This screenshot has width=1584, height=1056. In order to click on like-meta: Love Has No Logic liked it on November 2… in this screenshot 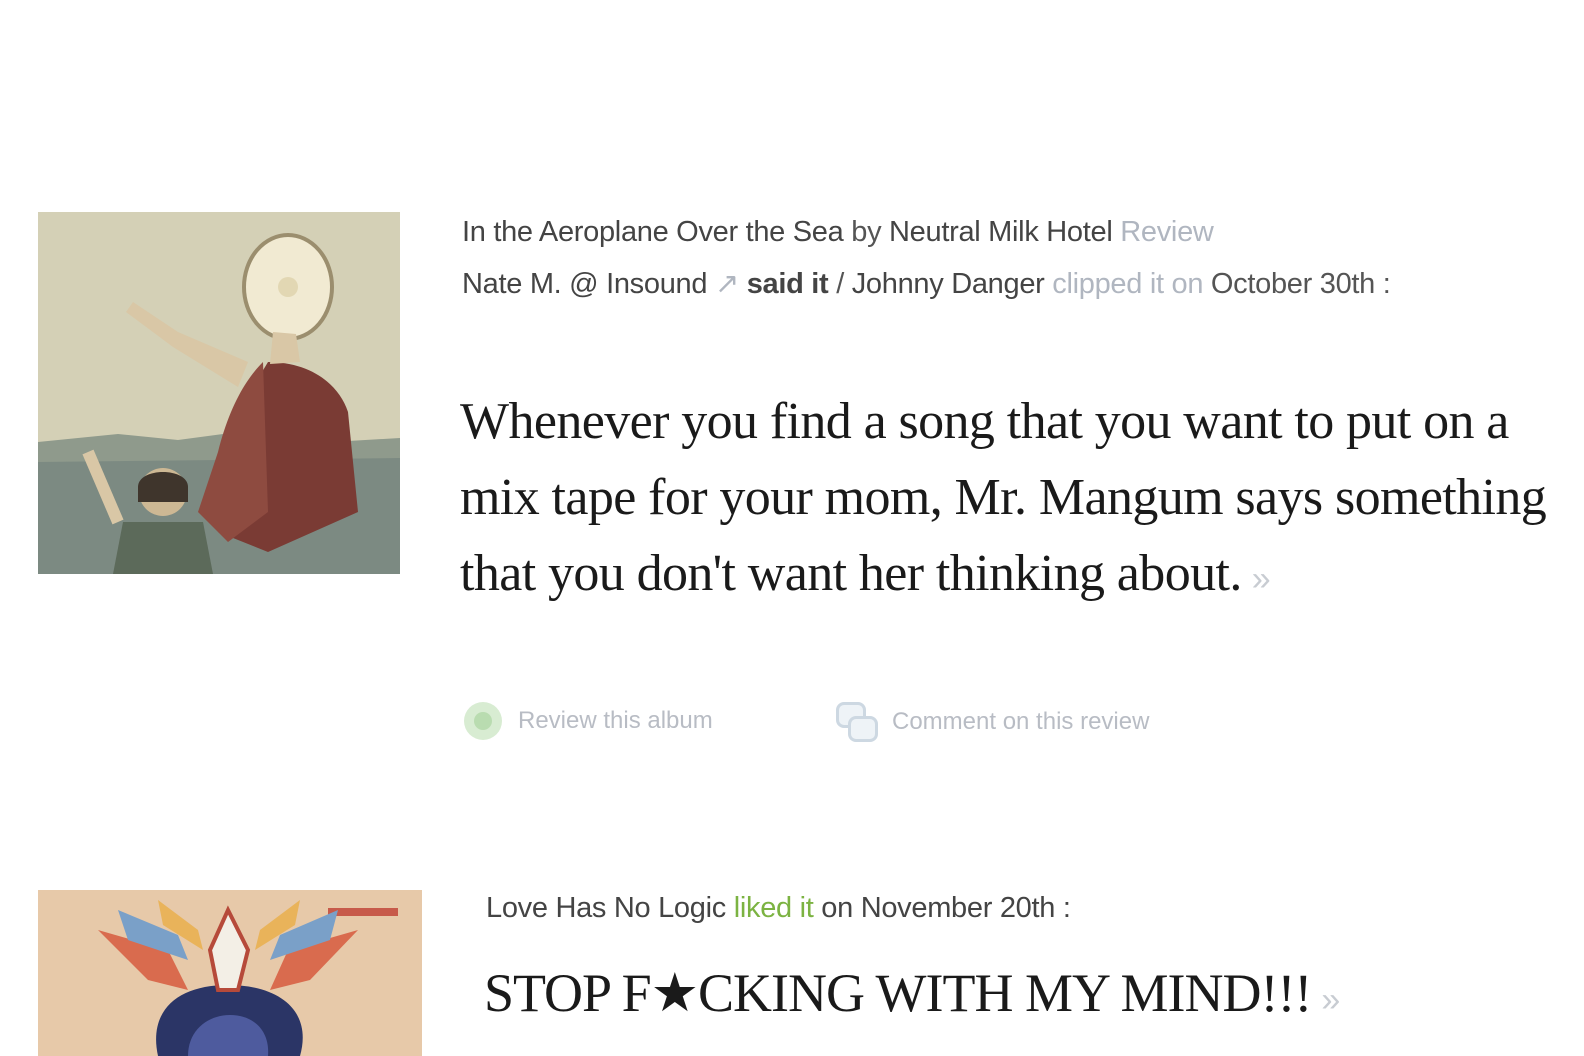, I will do `click(986, 908)`.